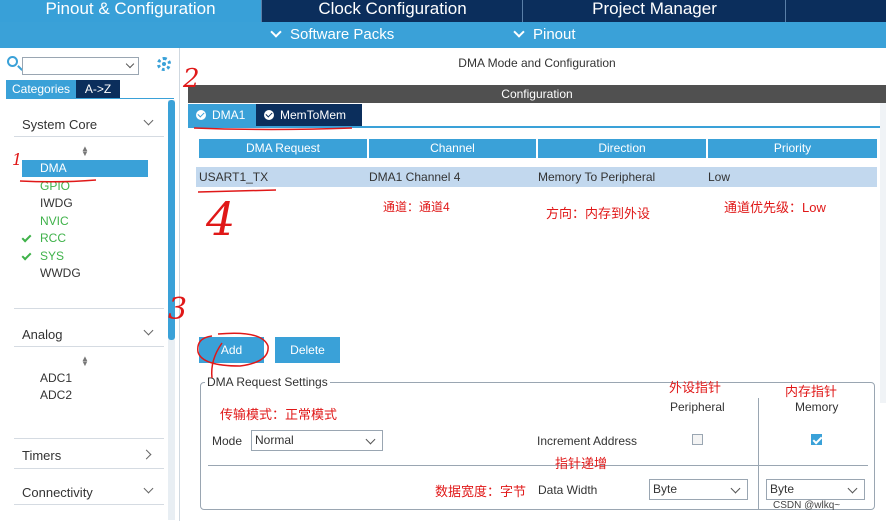 The height and width of the screenshot is (521, 886). I want to click on sub-menu-bar: Software Packs Pinout, so click(443, 35).